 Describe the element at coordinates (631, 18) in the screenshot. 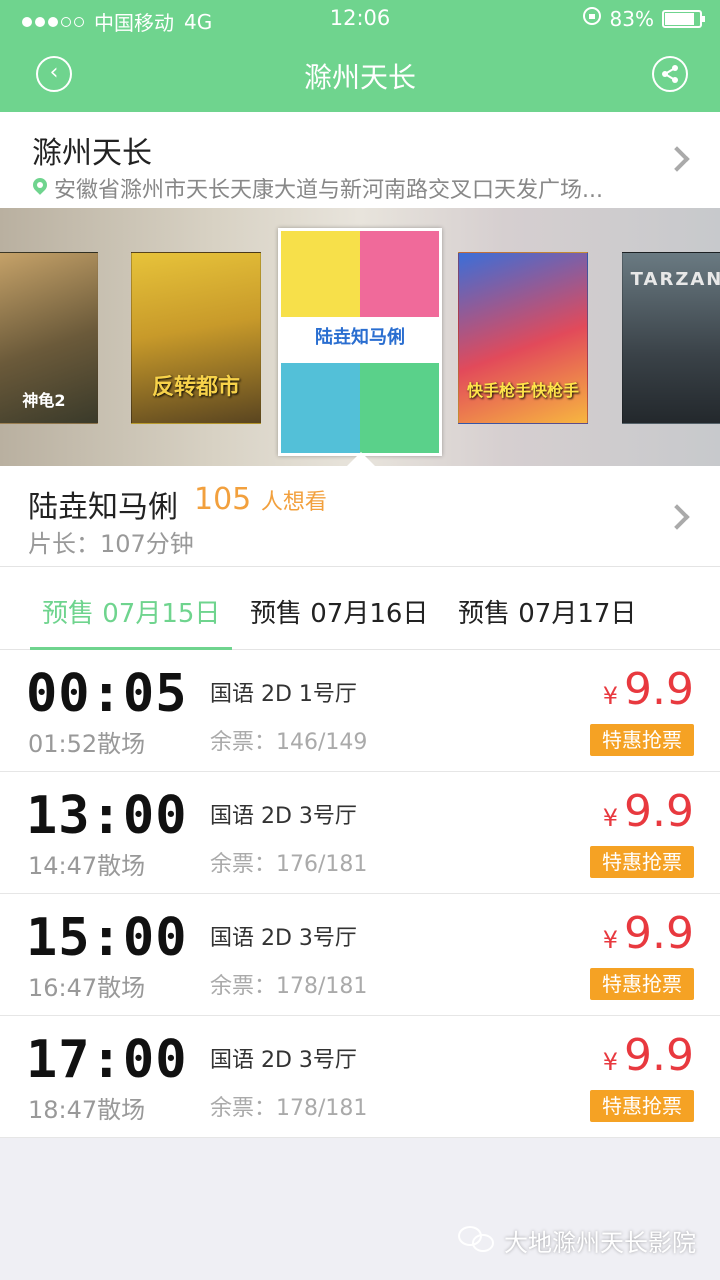

I see `battery-percent: 83%` at that location.